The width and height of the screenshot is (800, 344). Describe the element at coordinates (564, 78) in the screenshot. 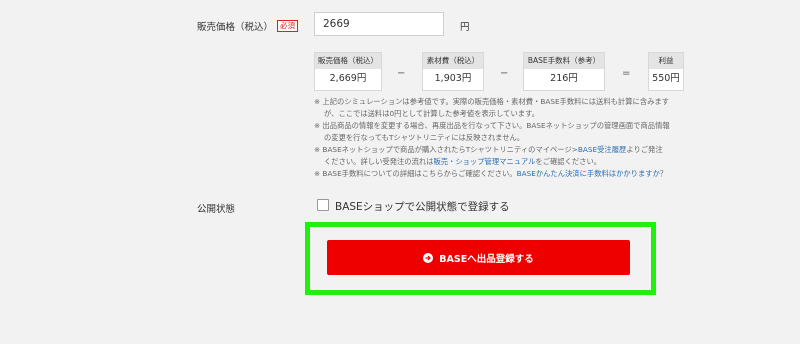

I see `sim-value: 216円` at that location.